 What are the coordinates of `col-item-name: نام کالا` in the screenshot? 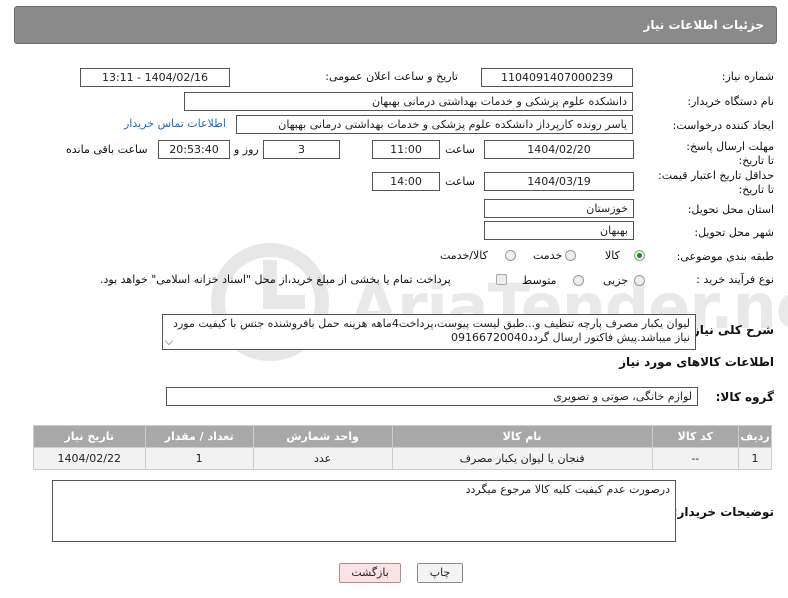 It's located at (522, 436).